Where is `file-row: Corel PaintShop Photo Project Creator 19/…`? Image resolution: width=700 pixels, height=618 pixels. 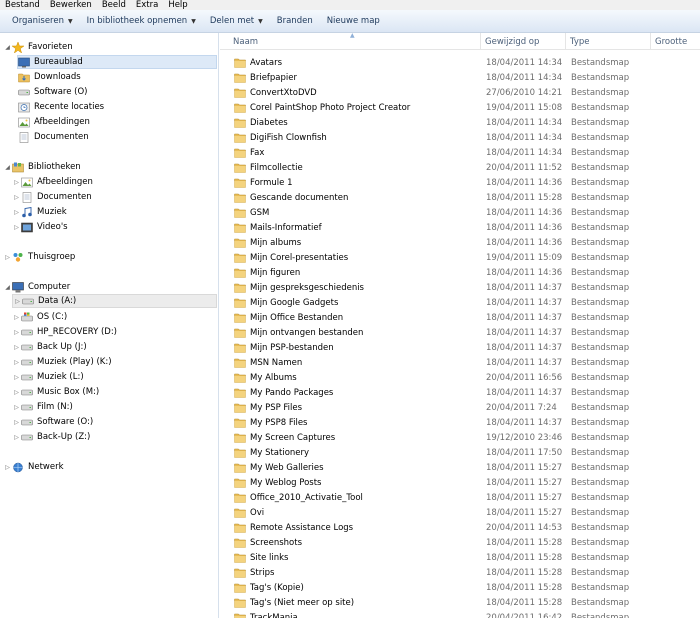
file-row: Corel PaintShop Photo Project Creator 19/… is located at coordinates (460, 107).